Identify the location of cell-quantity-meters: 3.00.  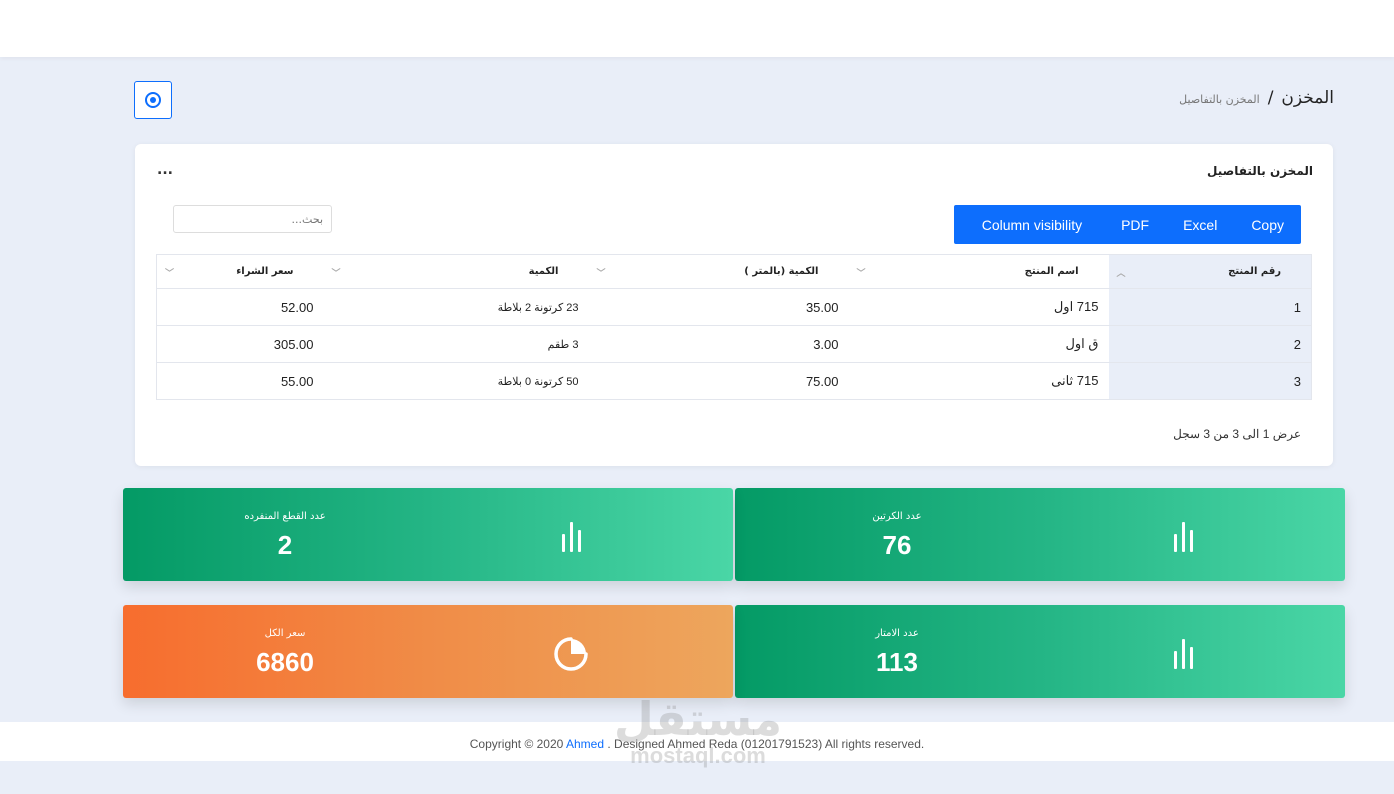
(718, 344).